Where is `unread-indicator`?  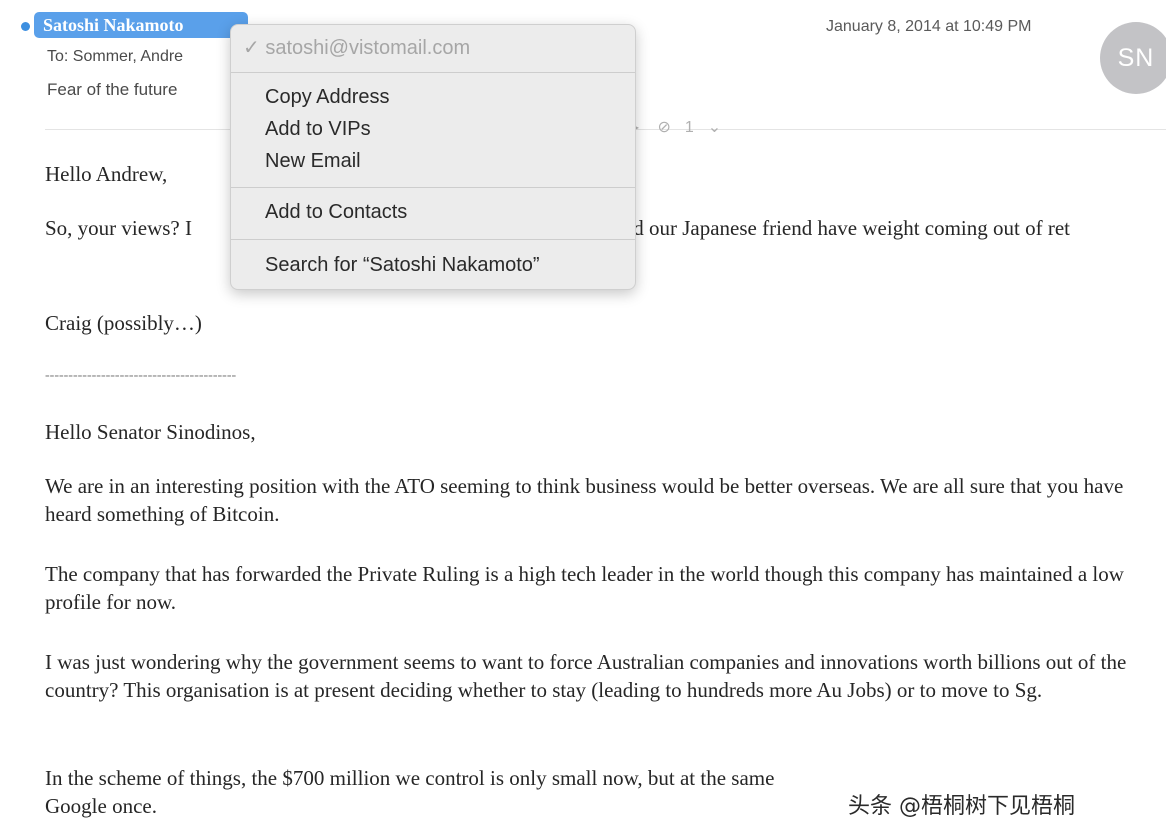 unread-indicator is located at coordinates (25, 26).